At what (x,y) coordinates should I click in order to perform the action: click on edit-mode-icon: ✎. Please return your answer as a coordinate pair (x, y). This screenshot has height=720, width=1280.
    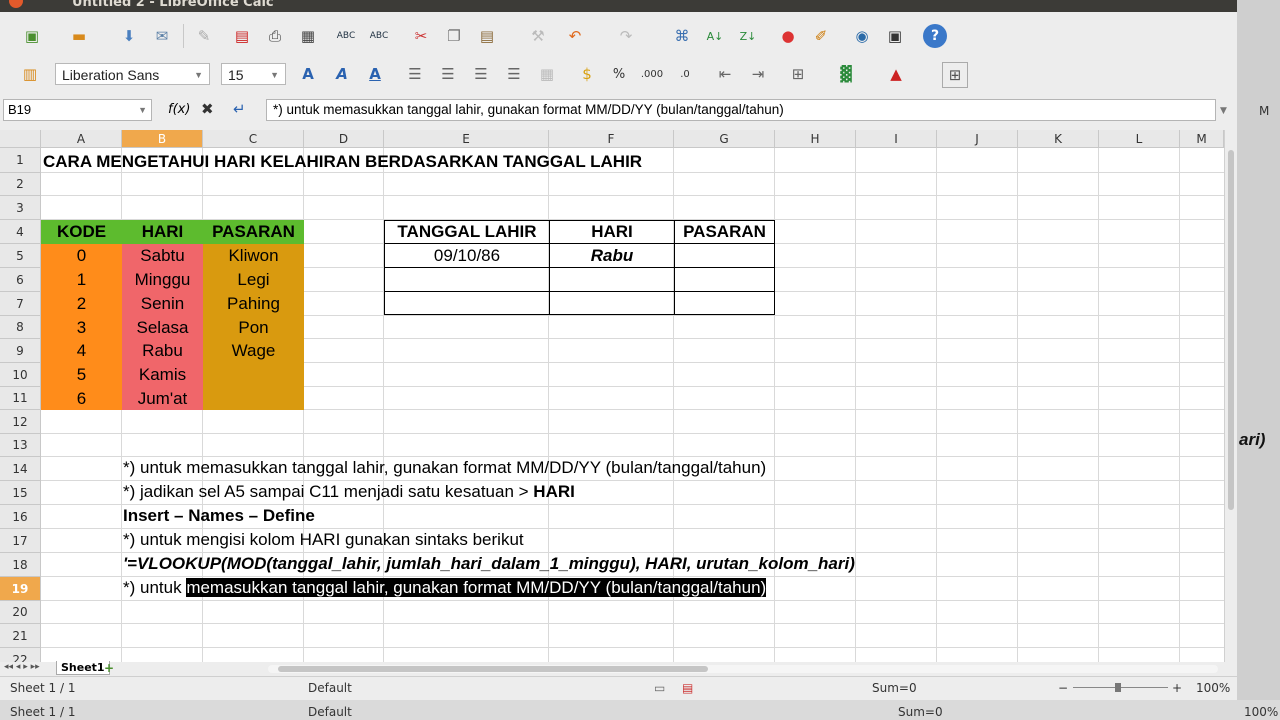
    Looking at the image, I should click on (204, 36).